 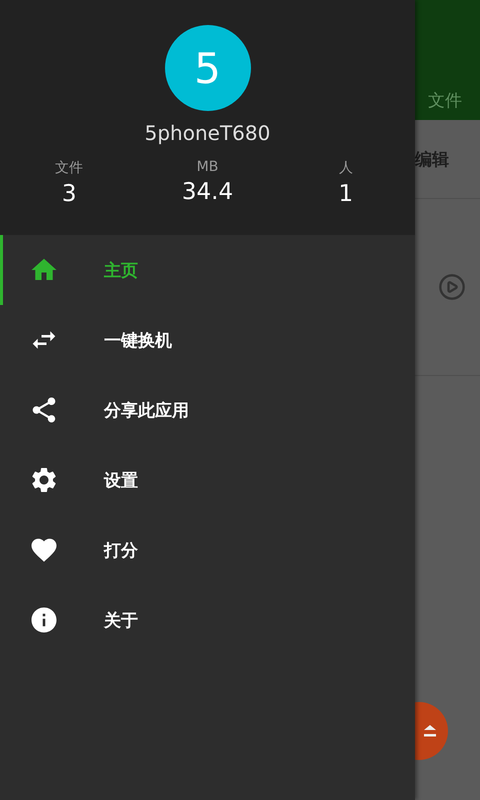 What do you see at coordinates (345, 168) in the screenshot?
I see `stat-label: 人` at bounding box center [345, 168].